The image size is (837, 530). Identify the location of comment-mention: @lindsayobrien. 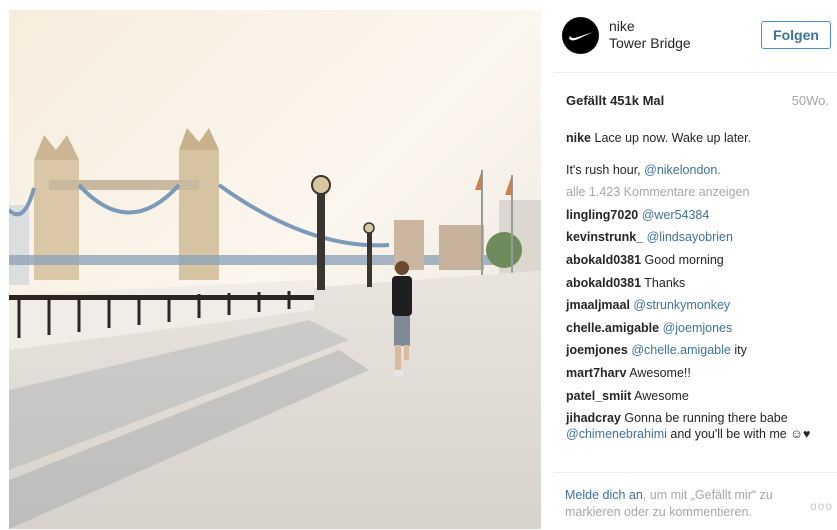
(690, 237).